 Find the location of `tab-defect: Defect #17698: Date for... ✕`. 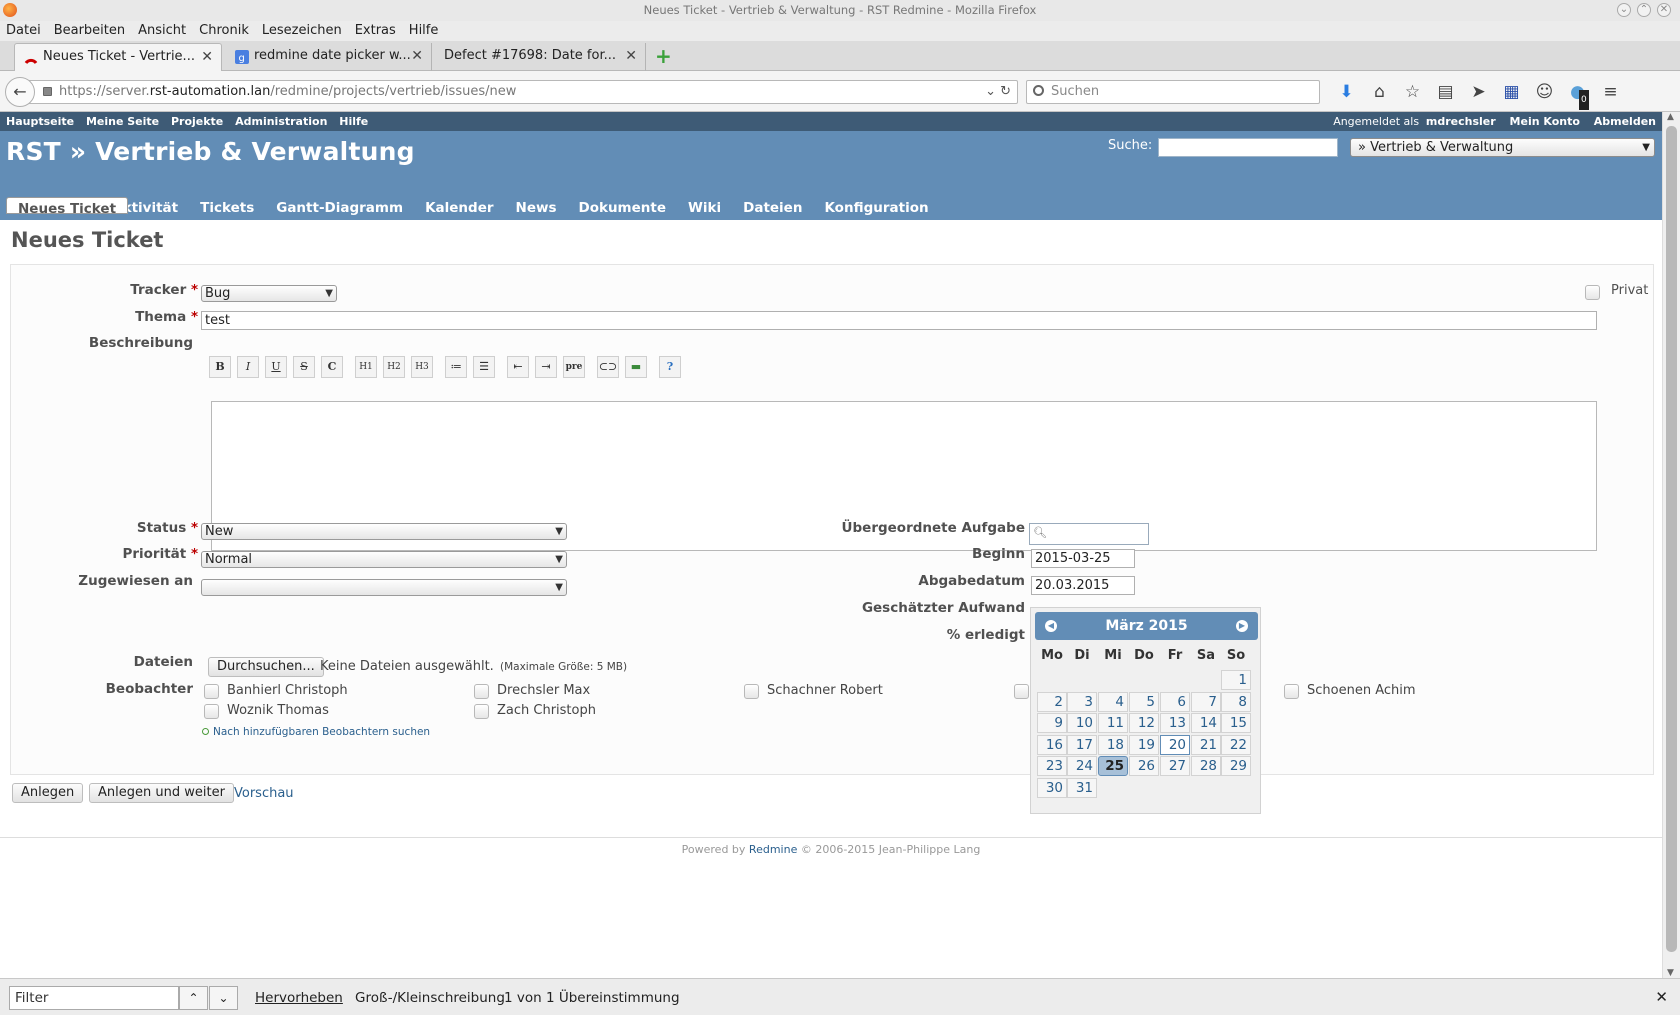

tab-defect: Defect #17698: Date for... ✕ is located at coordinates (540, 57).